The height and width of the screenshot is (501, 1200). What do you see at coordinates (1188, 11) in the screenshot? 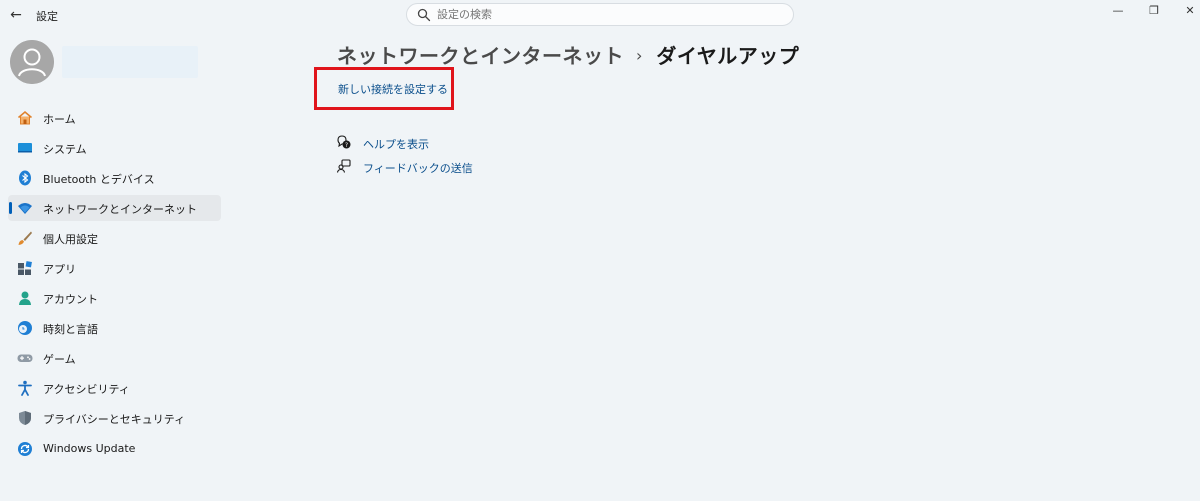
I see `close-button: ✕` at bounding box center [1188, 11].